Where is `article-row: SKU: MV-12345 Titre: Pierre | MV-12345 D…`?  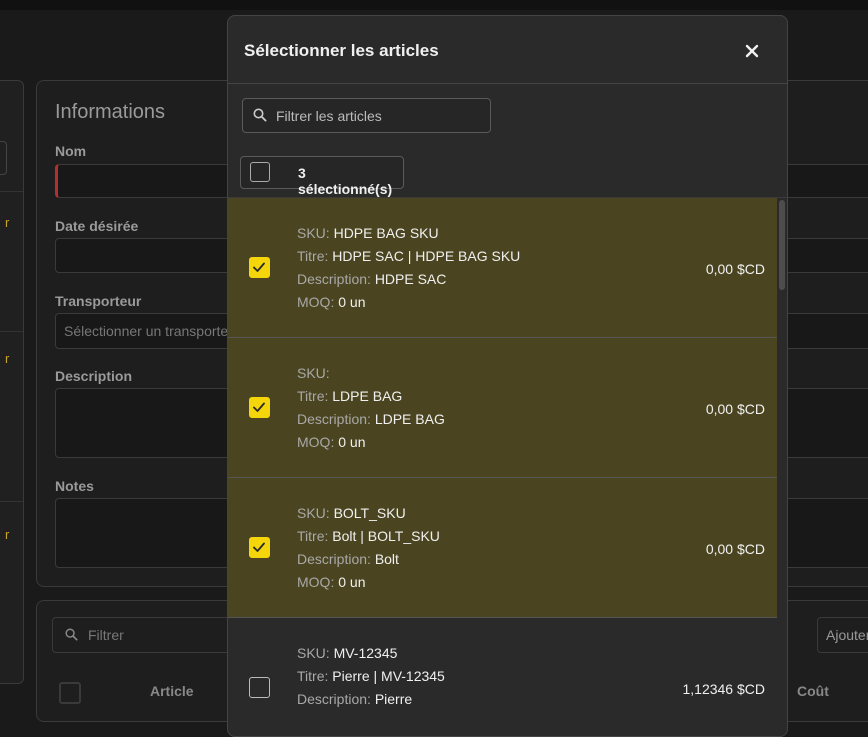
article-row: SKU: MV-12345 Titre: Pierre | MV-12345 D… is located at coordinates (502, 677).